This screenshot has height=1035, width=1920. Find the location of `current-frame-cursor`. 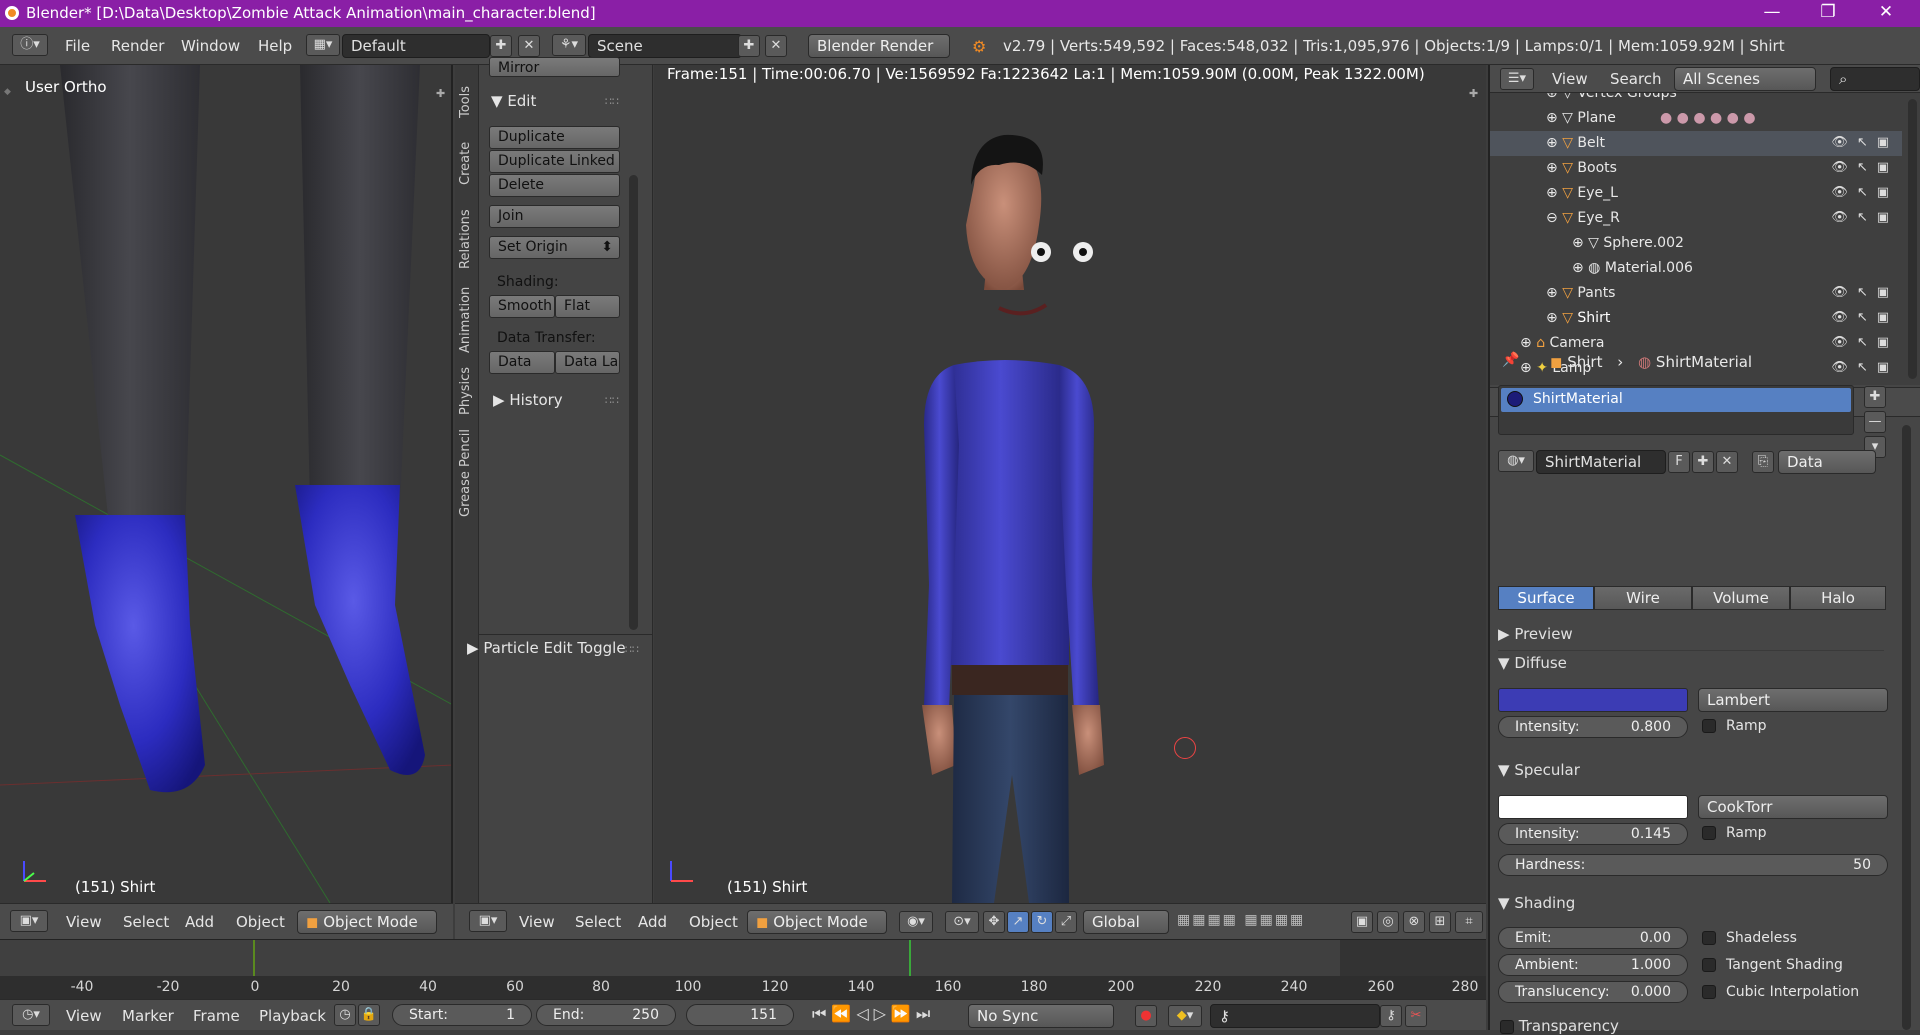

current-frame-cursor is located at coordinates (910, 958).